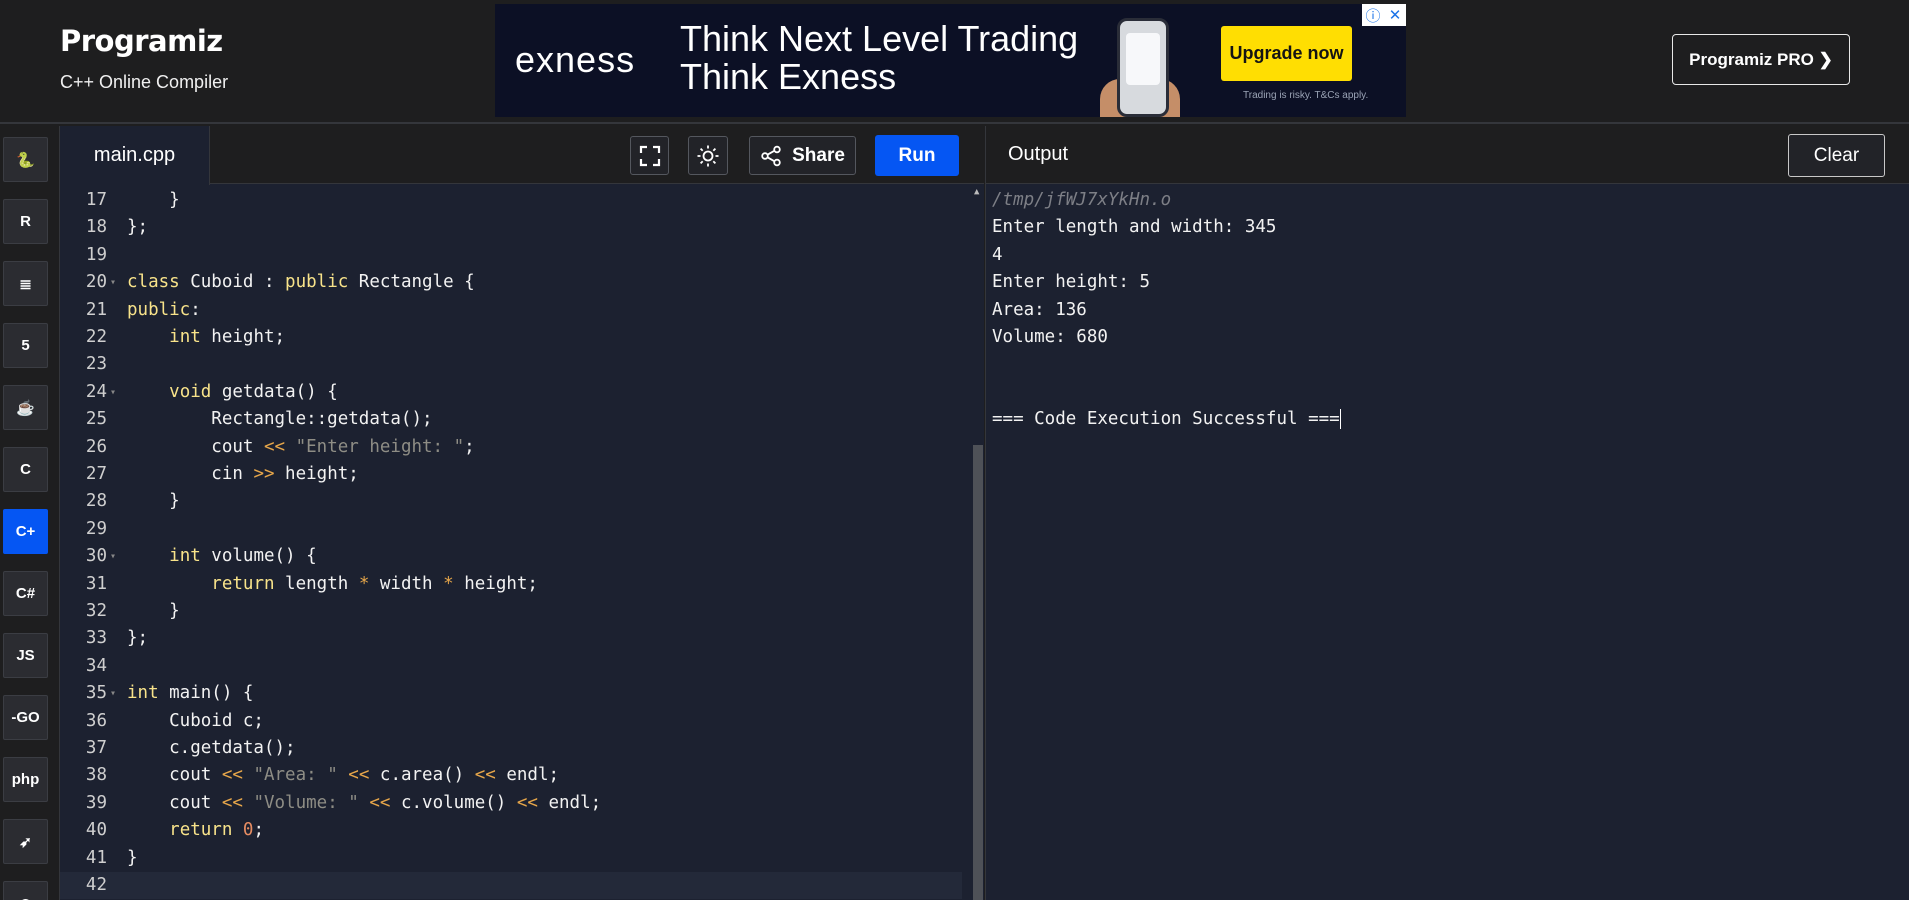 The width and height of the screenshot is (1909, 900). What do you see at coordinates (301, 282) in the screenshot?
I see `code-text: class Cuboid : public Rectangle {` at bounding box center [301, 282].